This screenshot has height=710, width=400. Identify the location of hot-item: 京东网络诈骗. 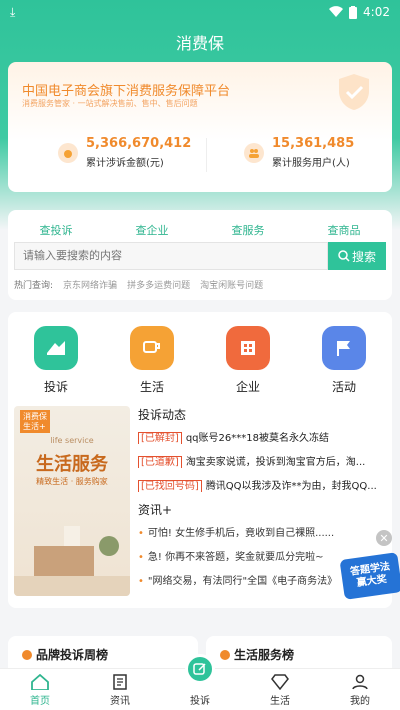
(90, 284).